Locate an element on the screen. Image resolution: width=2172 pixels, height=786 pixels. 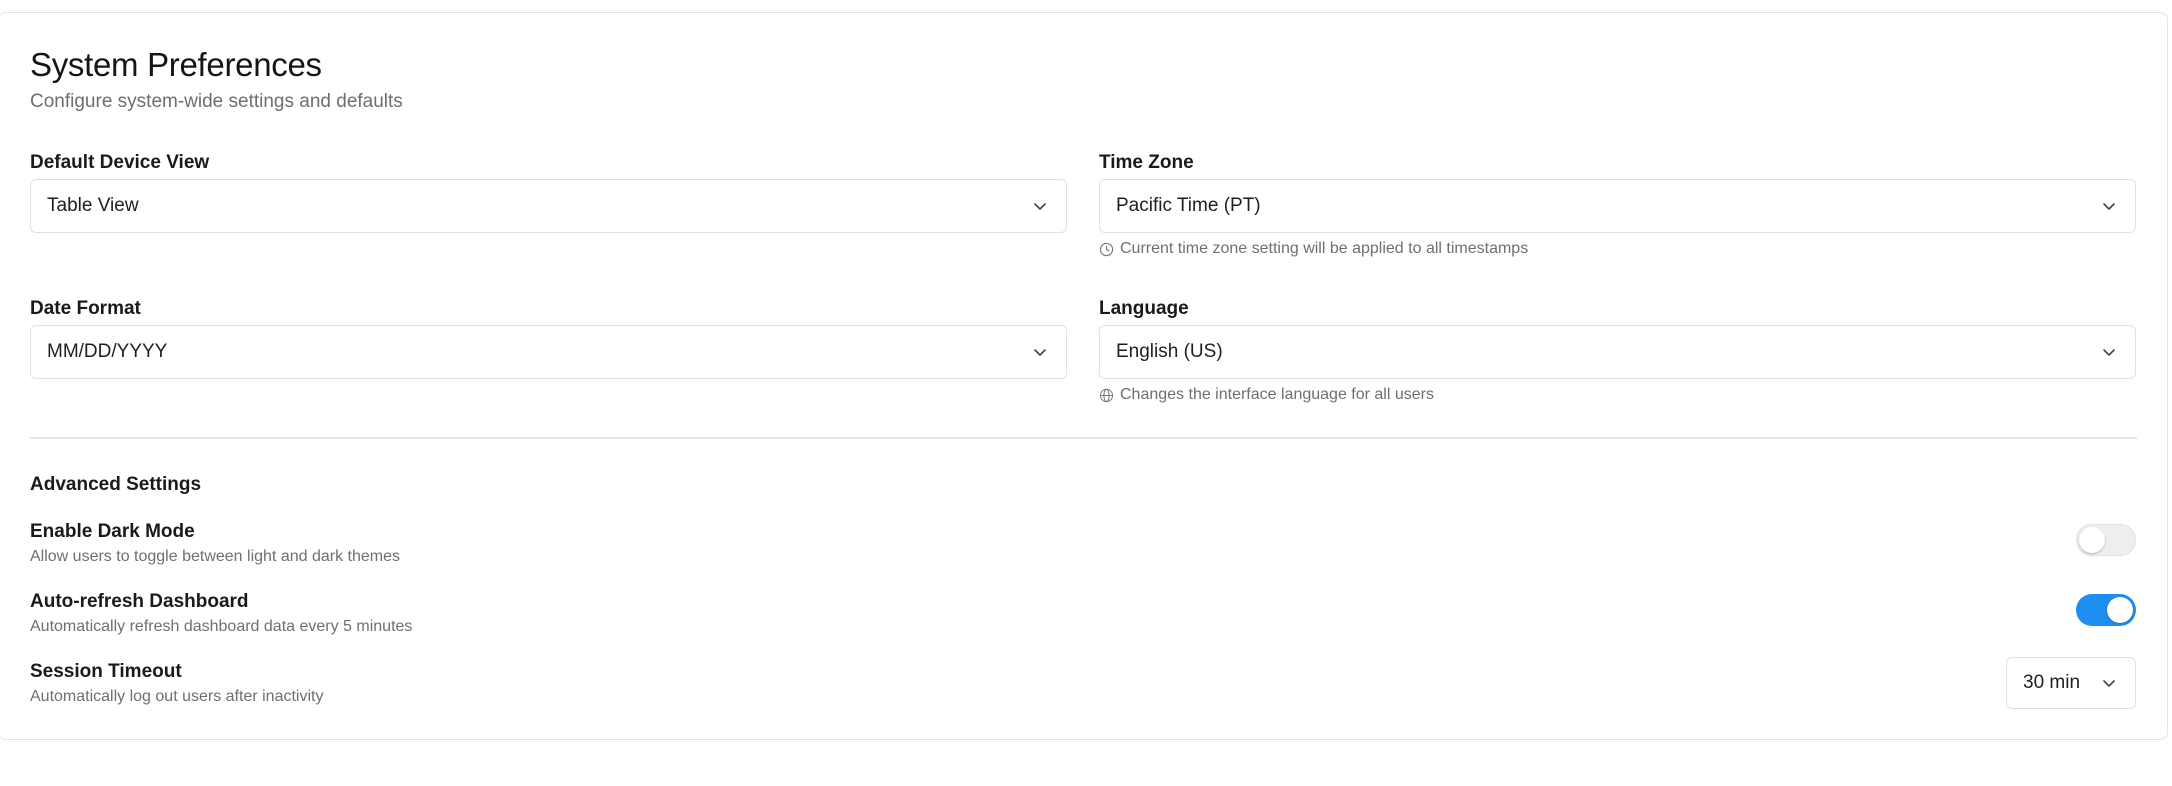
dark-mode-title: Enable Dark Mode is located at coordinates (112, 531).